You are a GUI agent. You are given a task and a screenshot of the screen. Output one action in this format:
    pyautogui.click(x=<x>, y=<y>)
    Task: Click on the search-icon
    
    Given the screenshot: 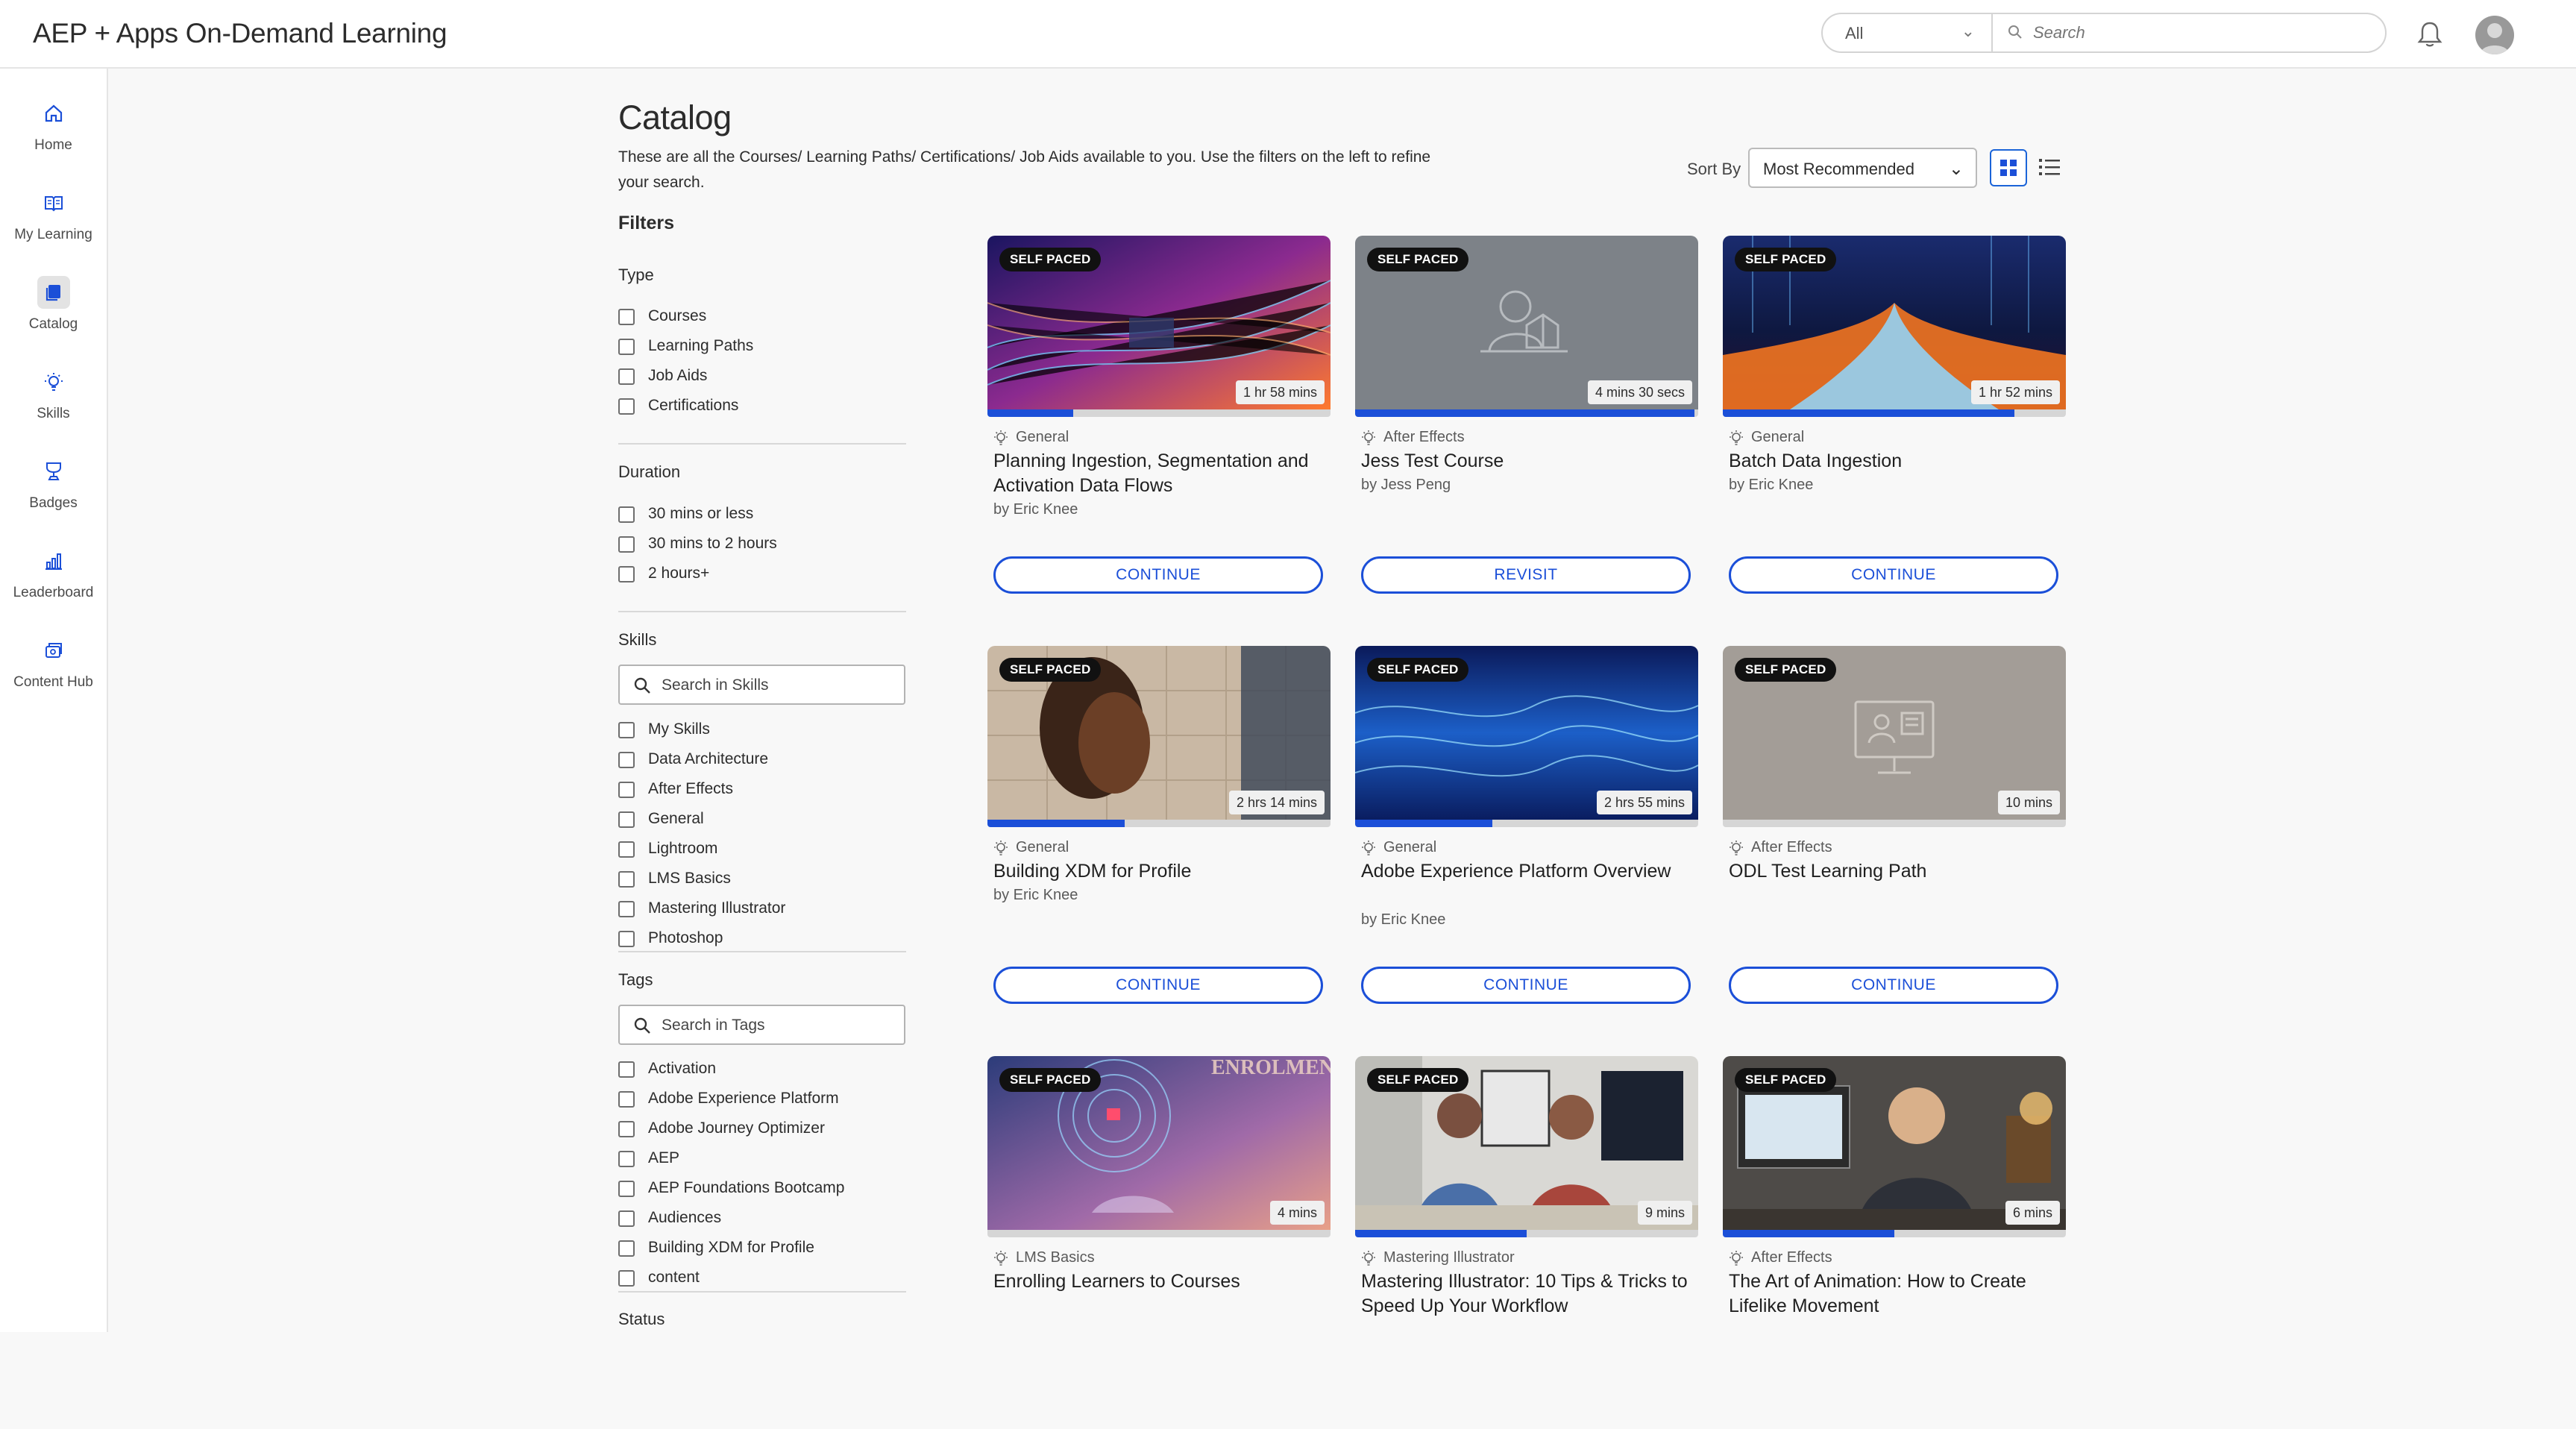 What is the action you would take?
    pyautogui.click(x=642, y=685)
    